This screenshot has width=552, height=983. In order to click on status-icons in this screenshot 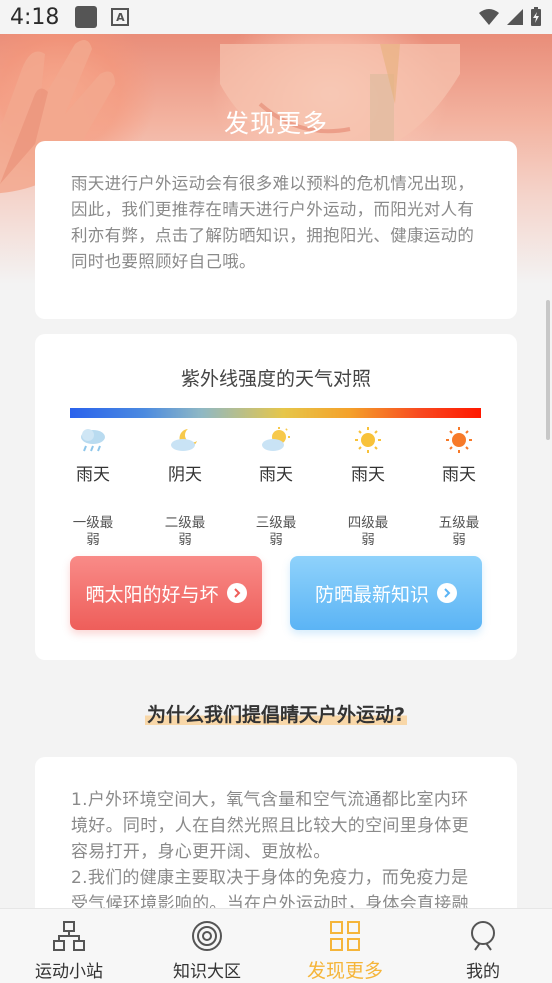, I will do `click(510, 17)`.